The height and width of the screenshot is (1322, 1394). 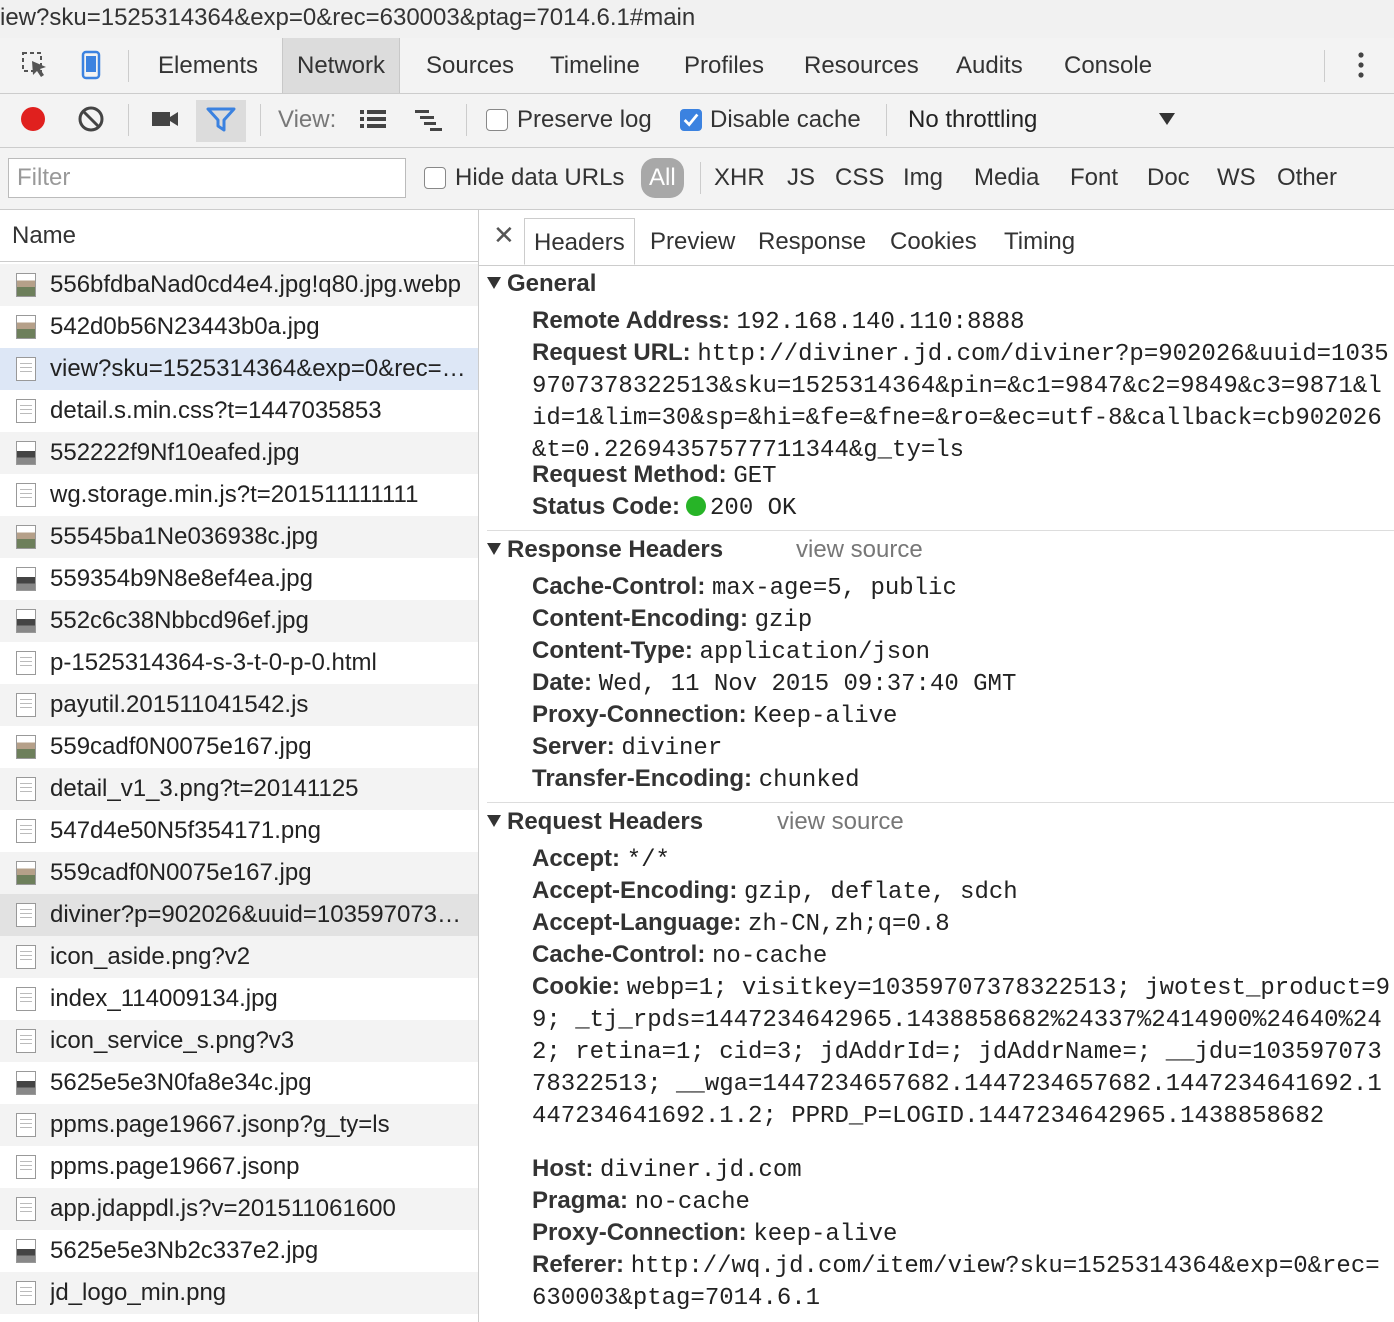 What do you see at coordinates (940, 530) in the screenshot?
I see `section-divider` at bounding box center [940, 530].